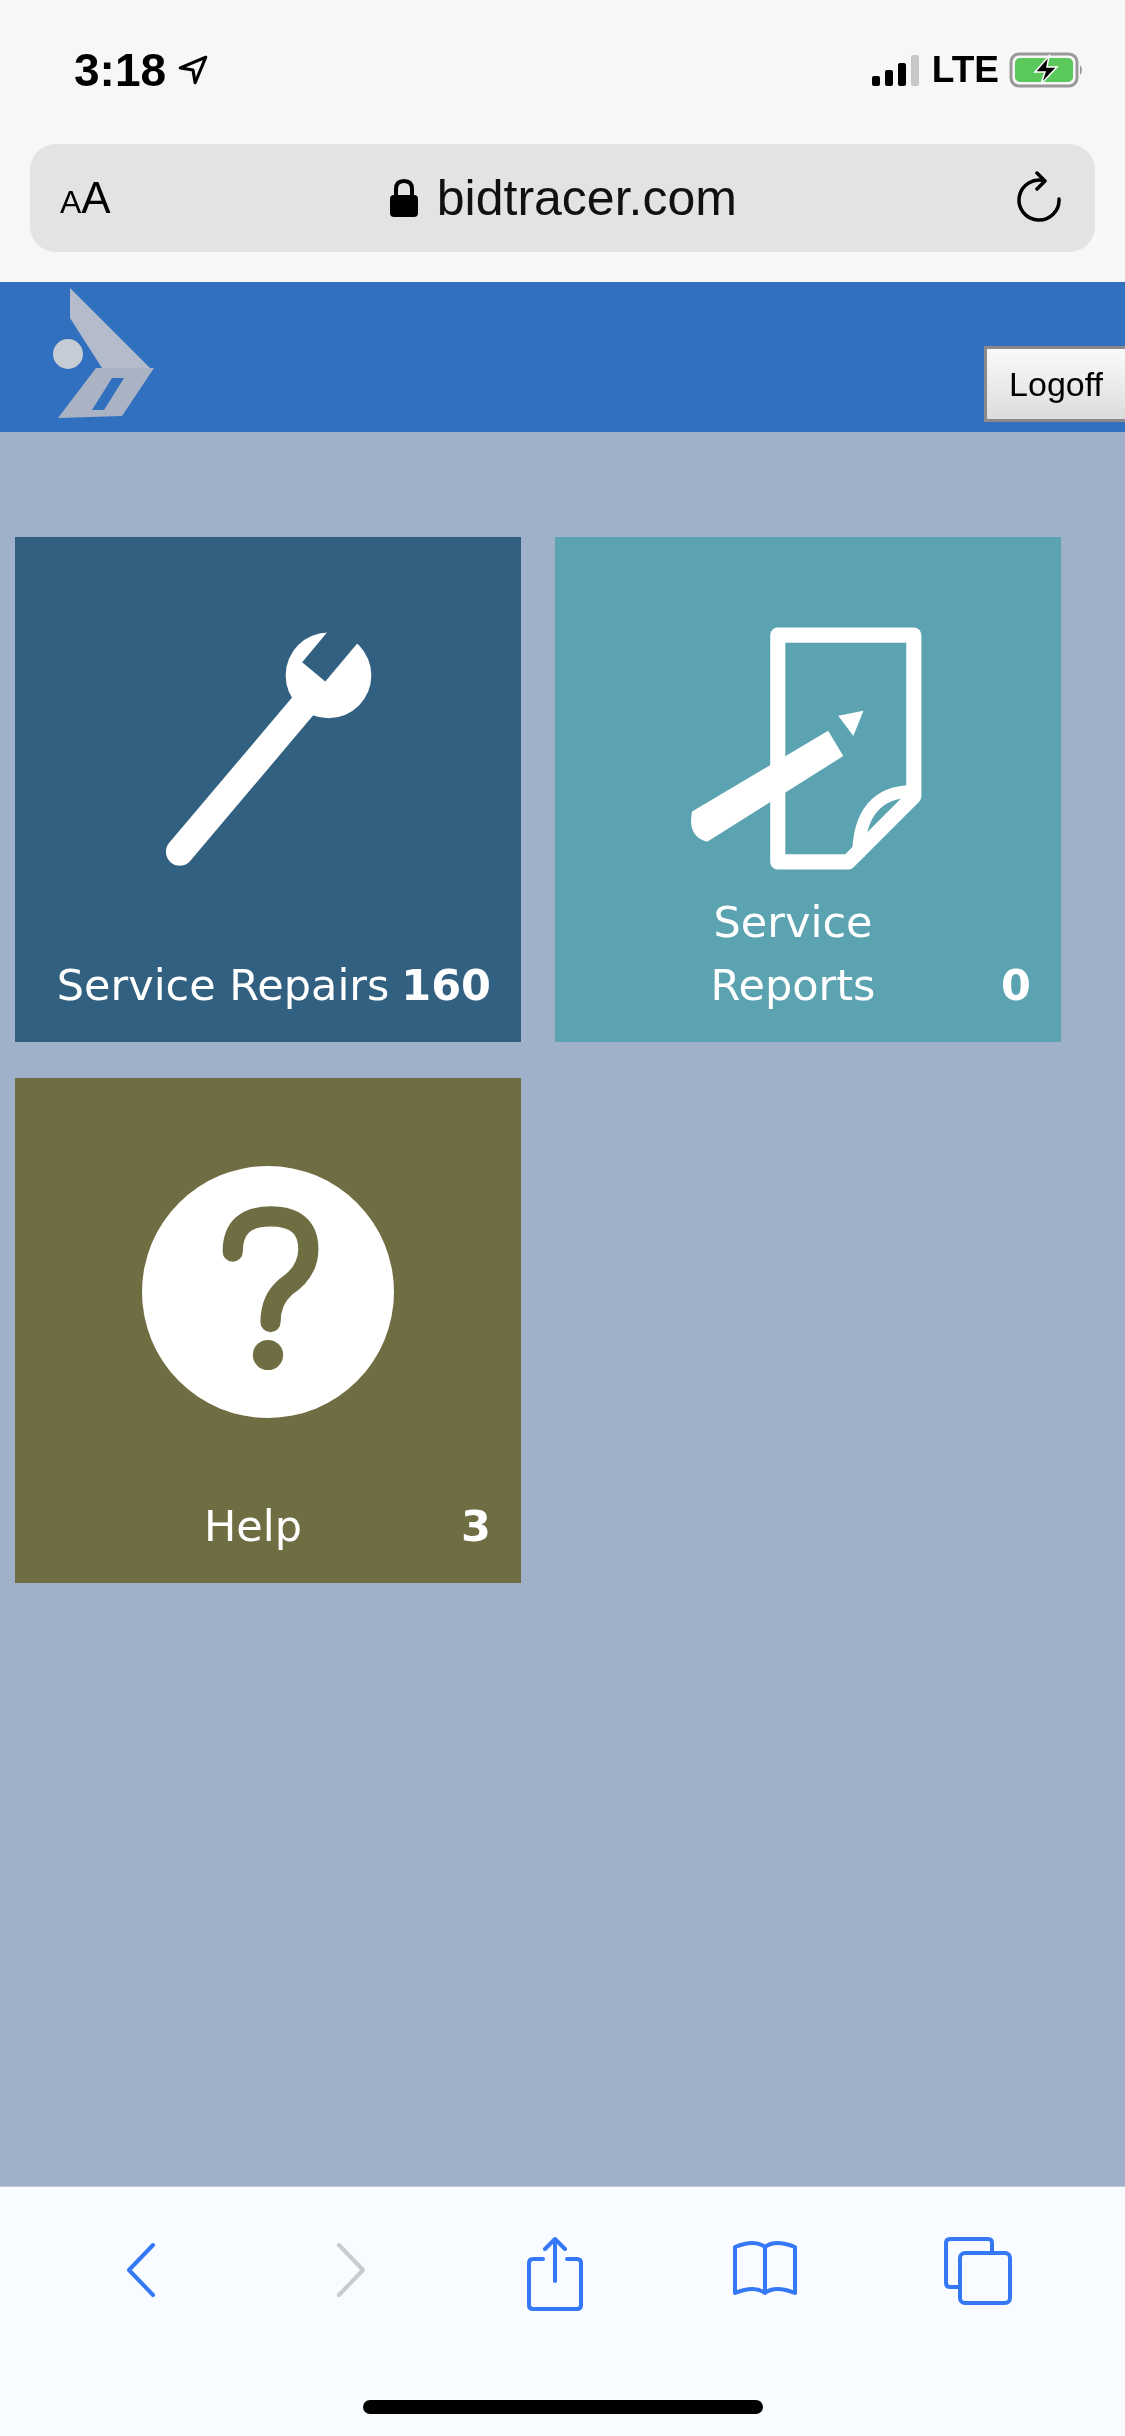  What do you see at coordinates (1054, 384) in the screenshot?
I see `logoff-button: Logoff` at bounding box center [1054, 384].